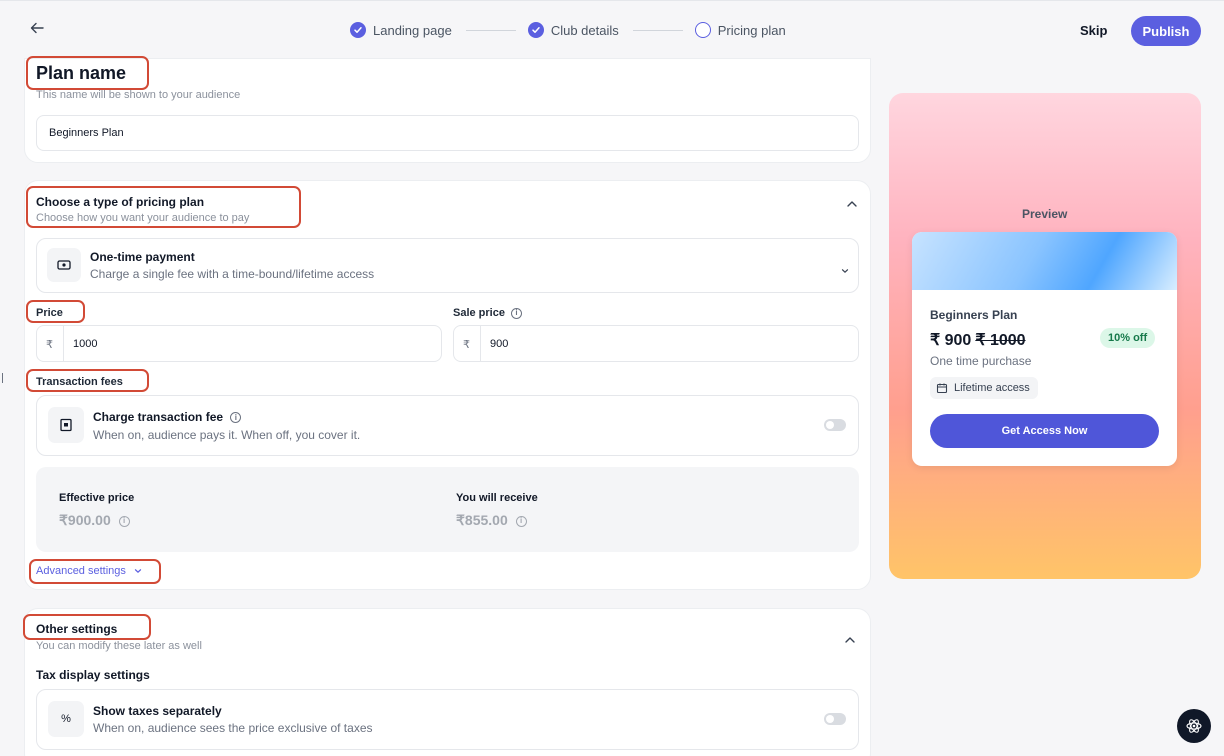  I want to click on preview-label: Preview, so click(1045, 214).